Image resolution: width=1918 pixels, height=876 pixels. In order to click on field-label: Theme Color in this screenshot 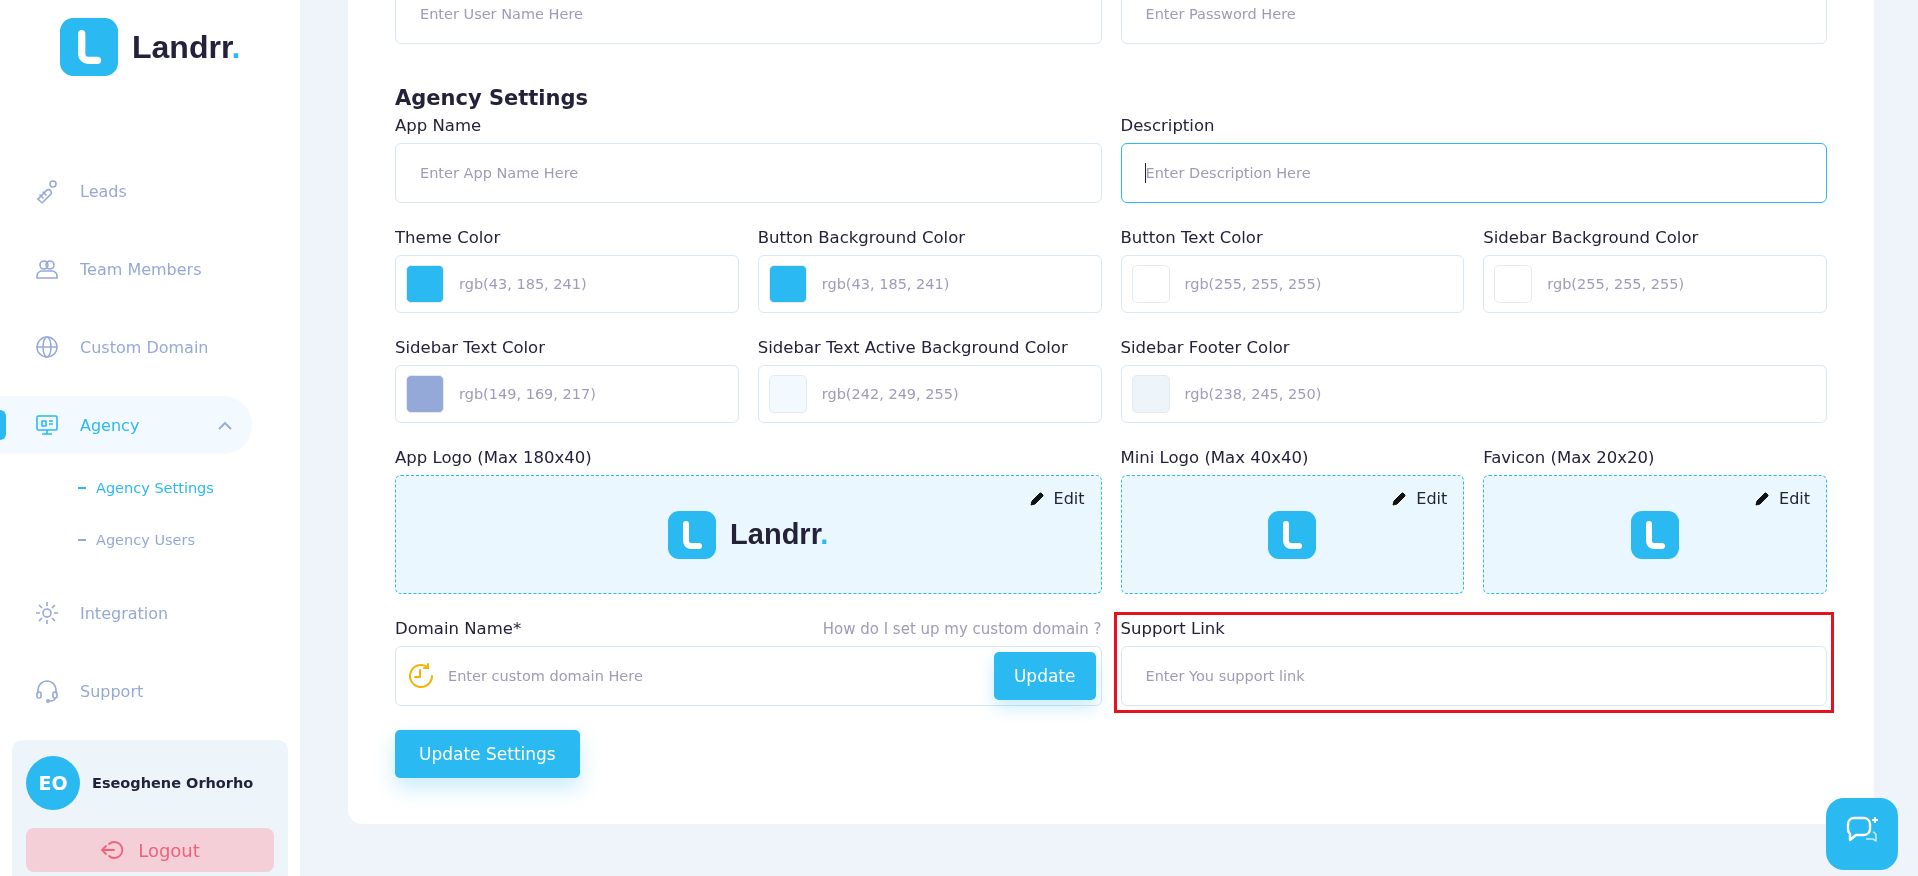, I will do `click(448, 237)`.